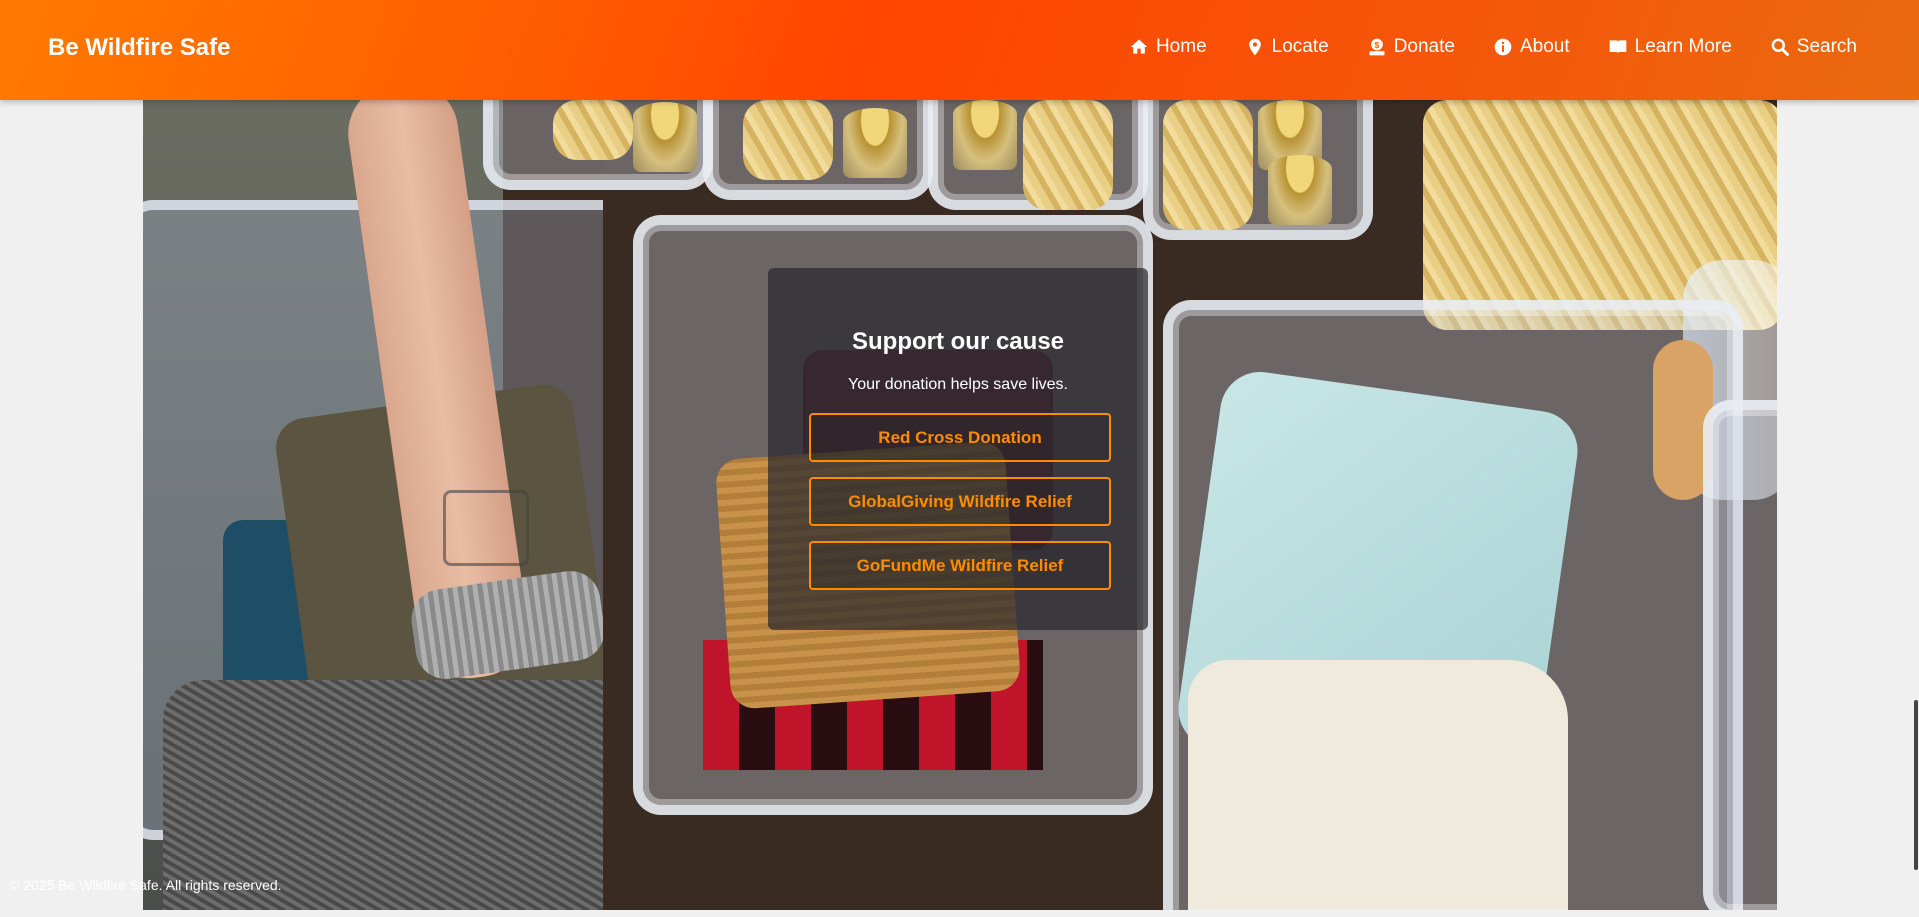  I want to click on globalgiving-relief-button: GlobalGiving Wildfire Relief, so click(960, 501).